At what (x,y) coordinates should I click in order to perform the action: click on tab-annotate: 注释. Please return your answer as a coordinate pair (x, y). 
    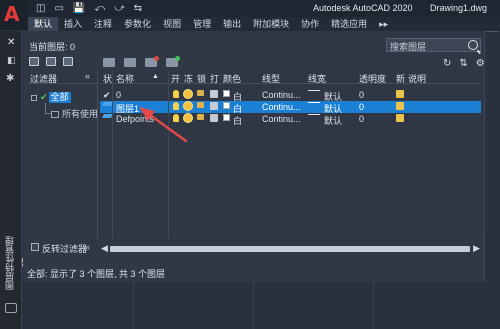
    Looking at the image, I should click on (103, 24).